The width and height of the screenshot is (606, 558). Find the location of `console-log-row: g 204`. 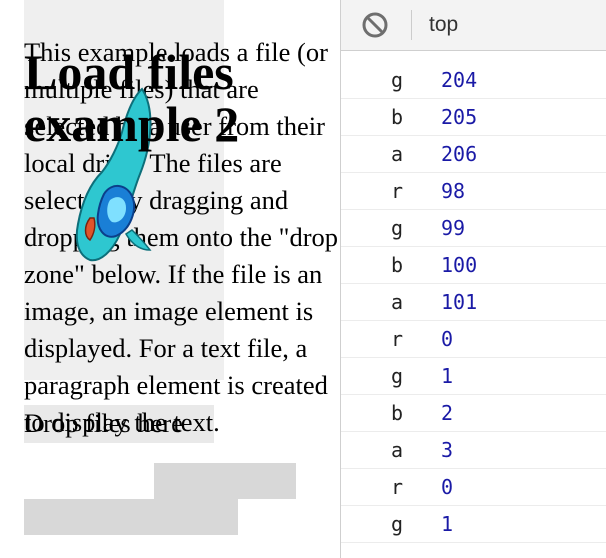

console-log-row: g 204 is located at coordinates (473, 80).